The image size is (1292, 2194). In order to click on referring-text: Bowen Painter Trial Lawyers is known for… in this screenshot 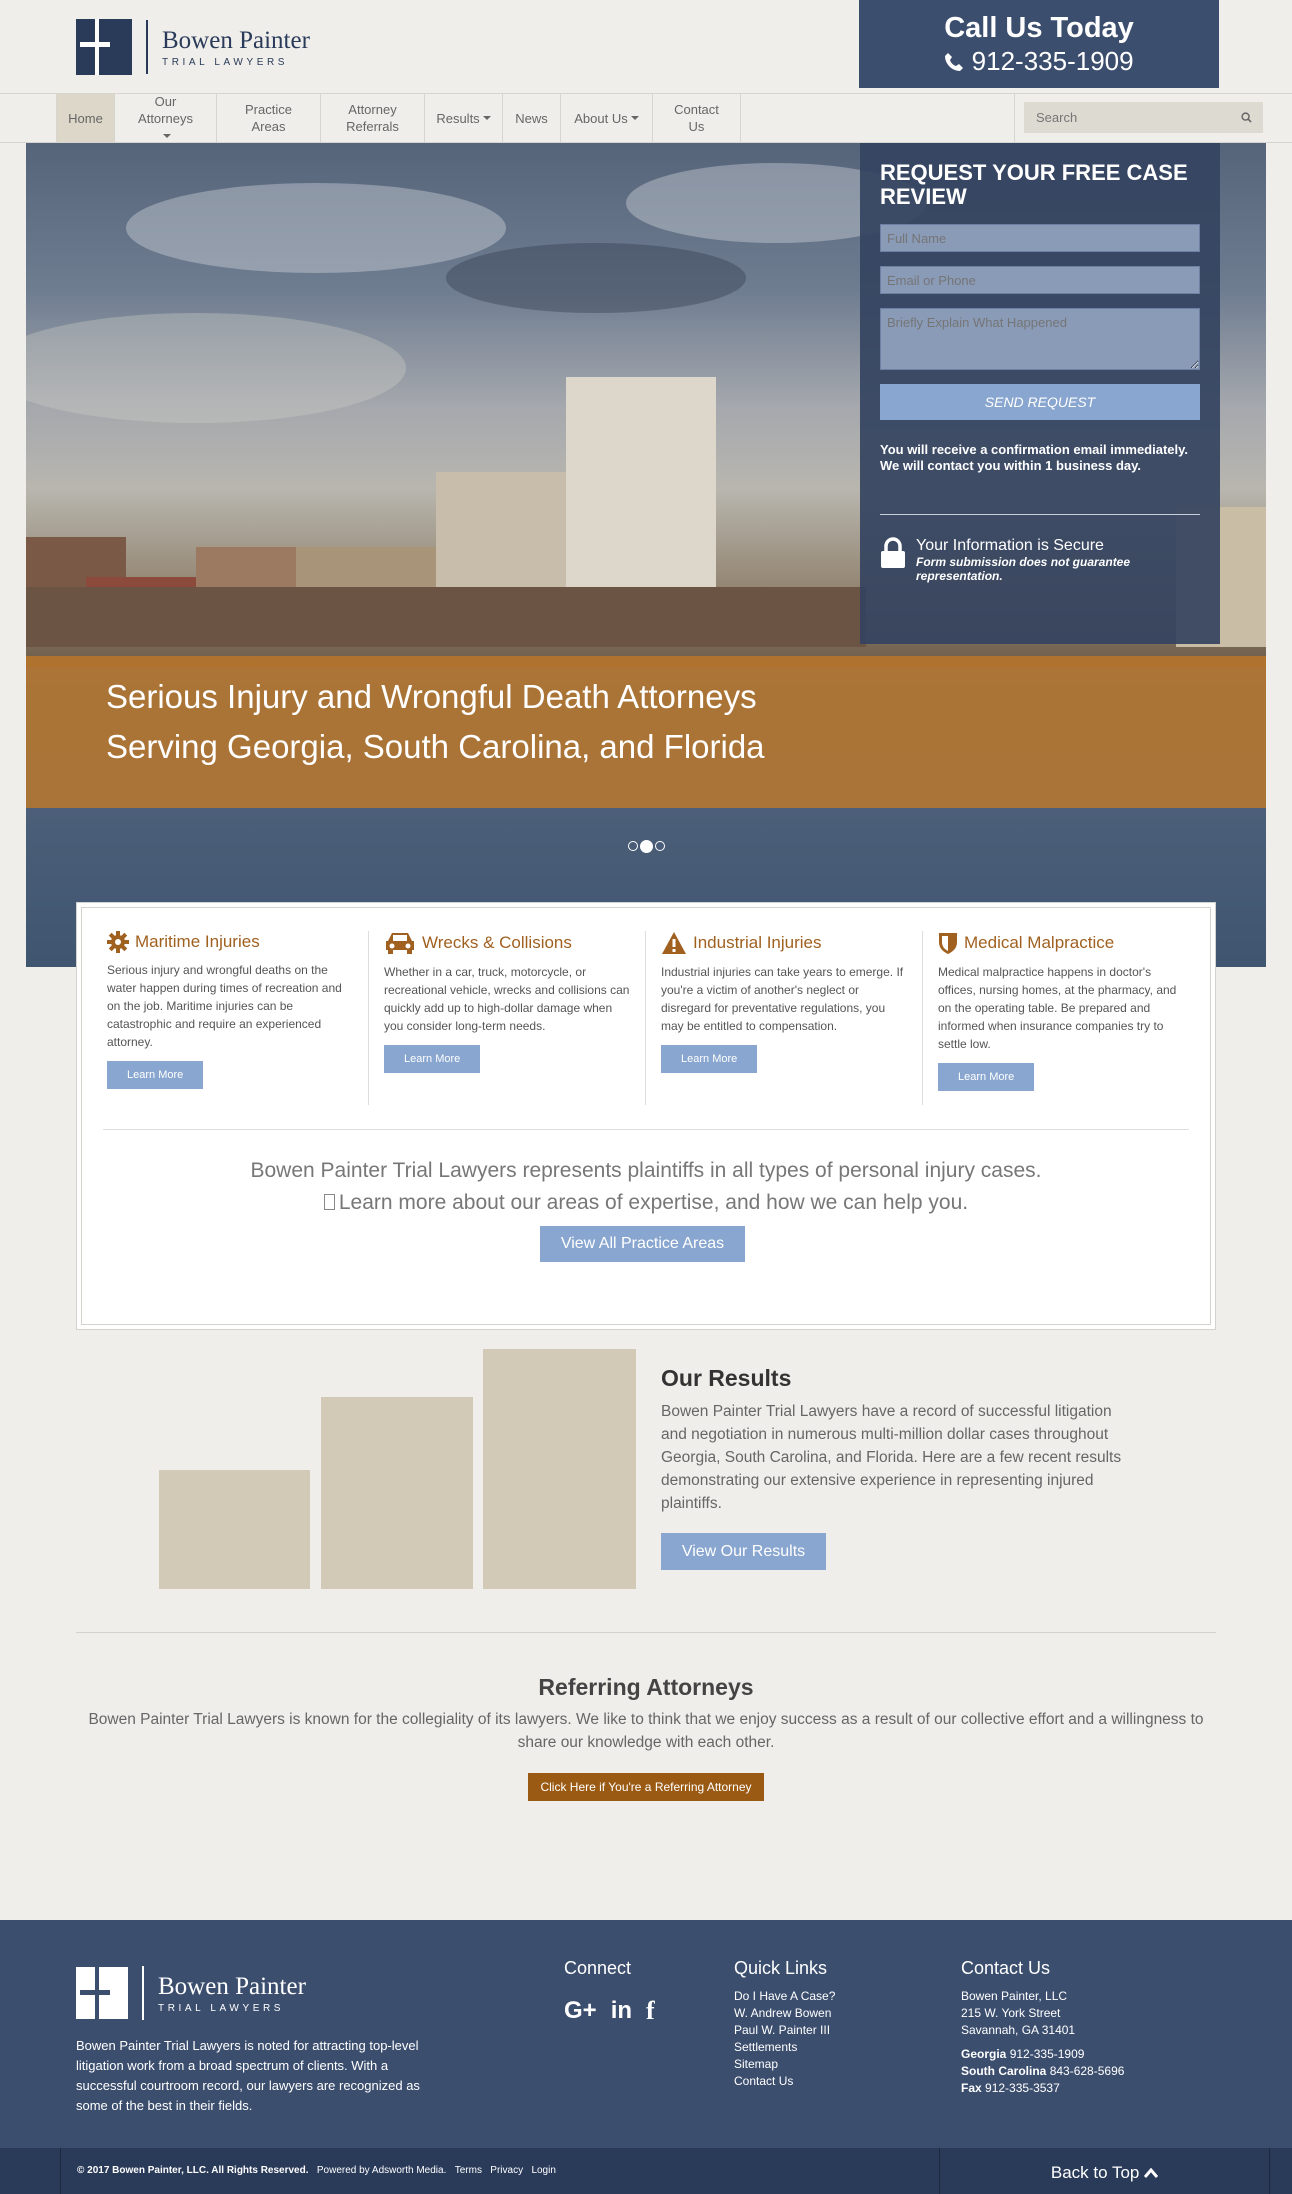, I will do `click(646, 1731)`.